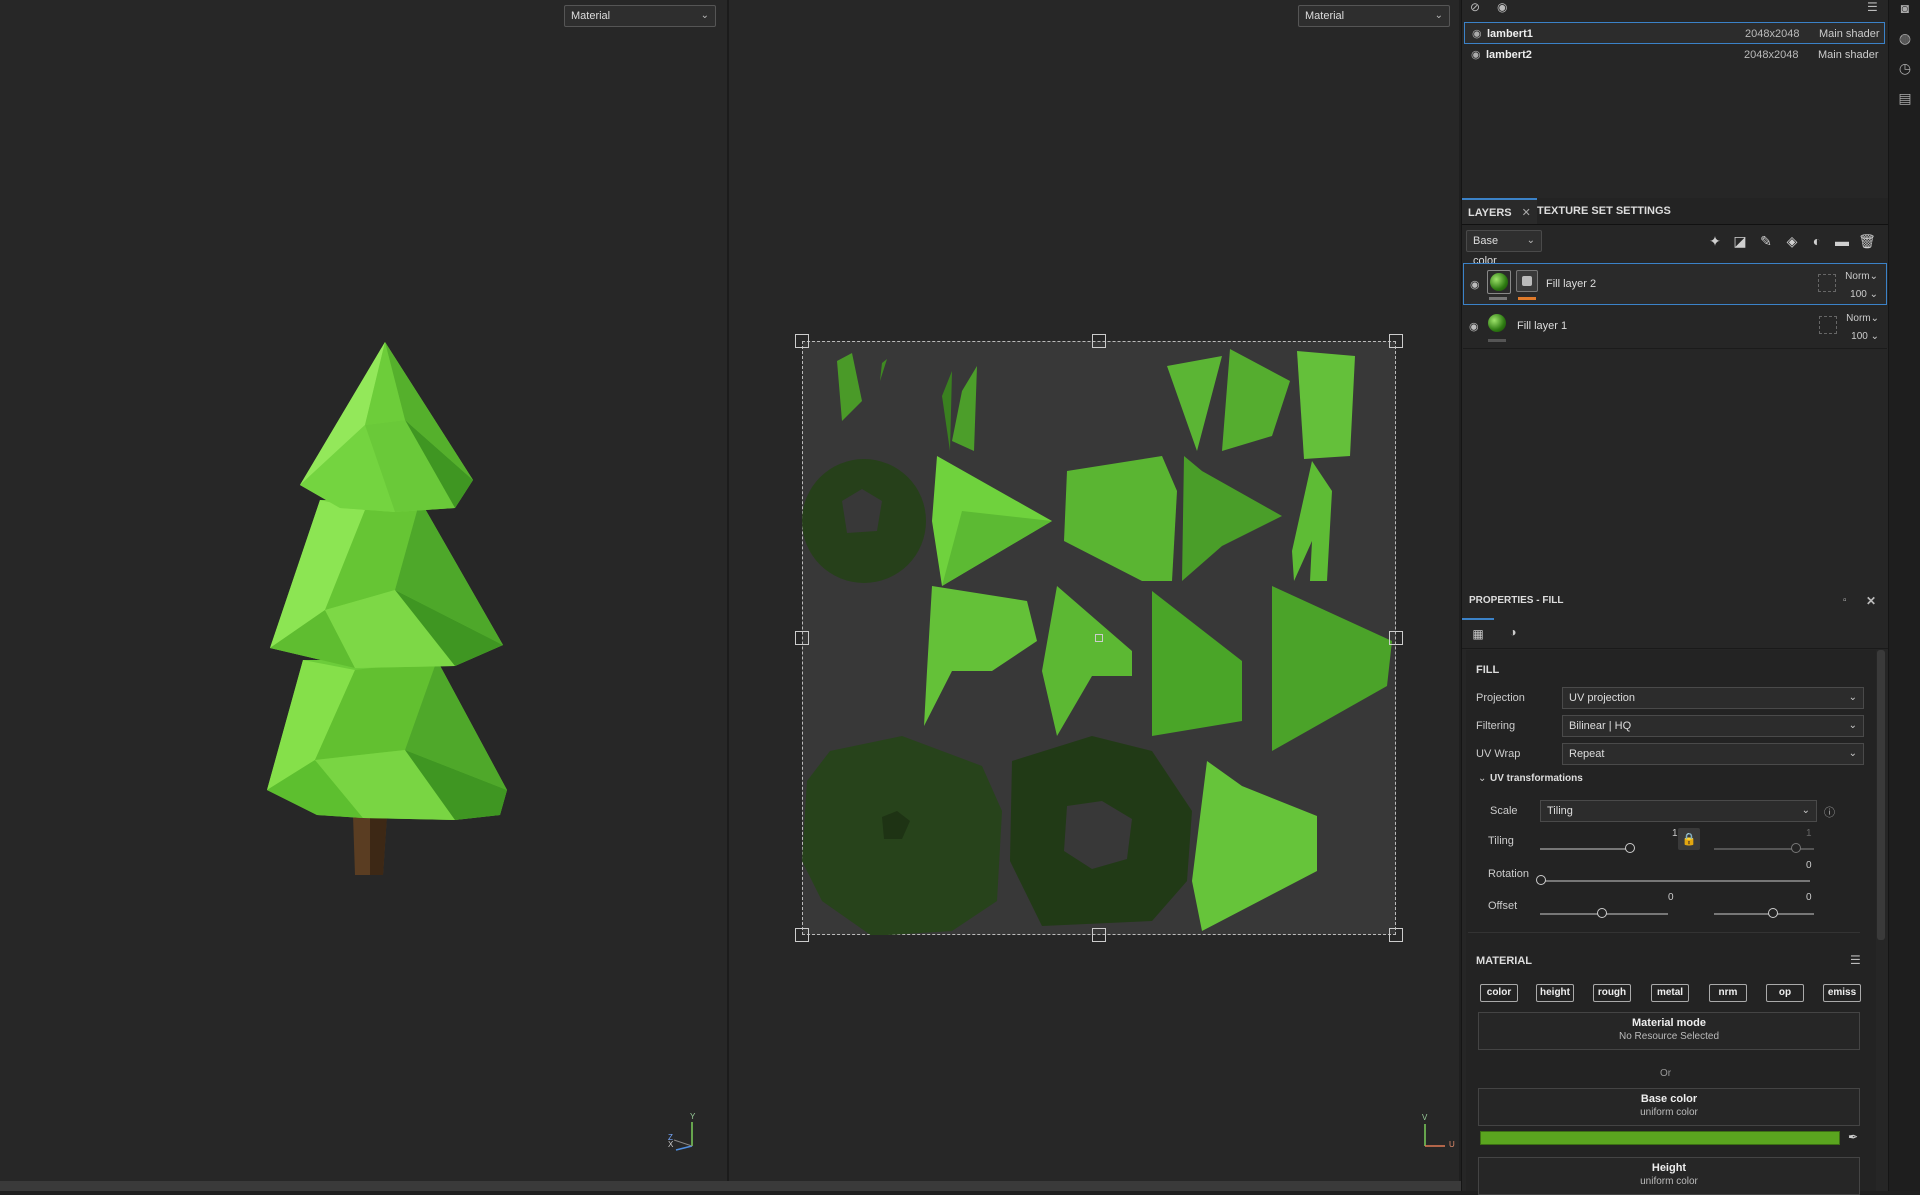  I want to click on channel-label: height, so click(1555, 992).